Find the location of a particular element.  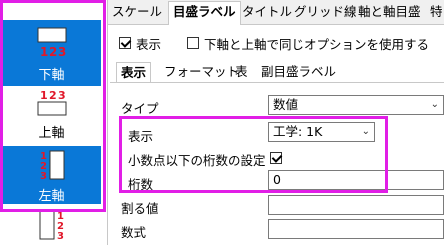

top-axis-icon: 1 2 3 is located at coordinates (51, 102).